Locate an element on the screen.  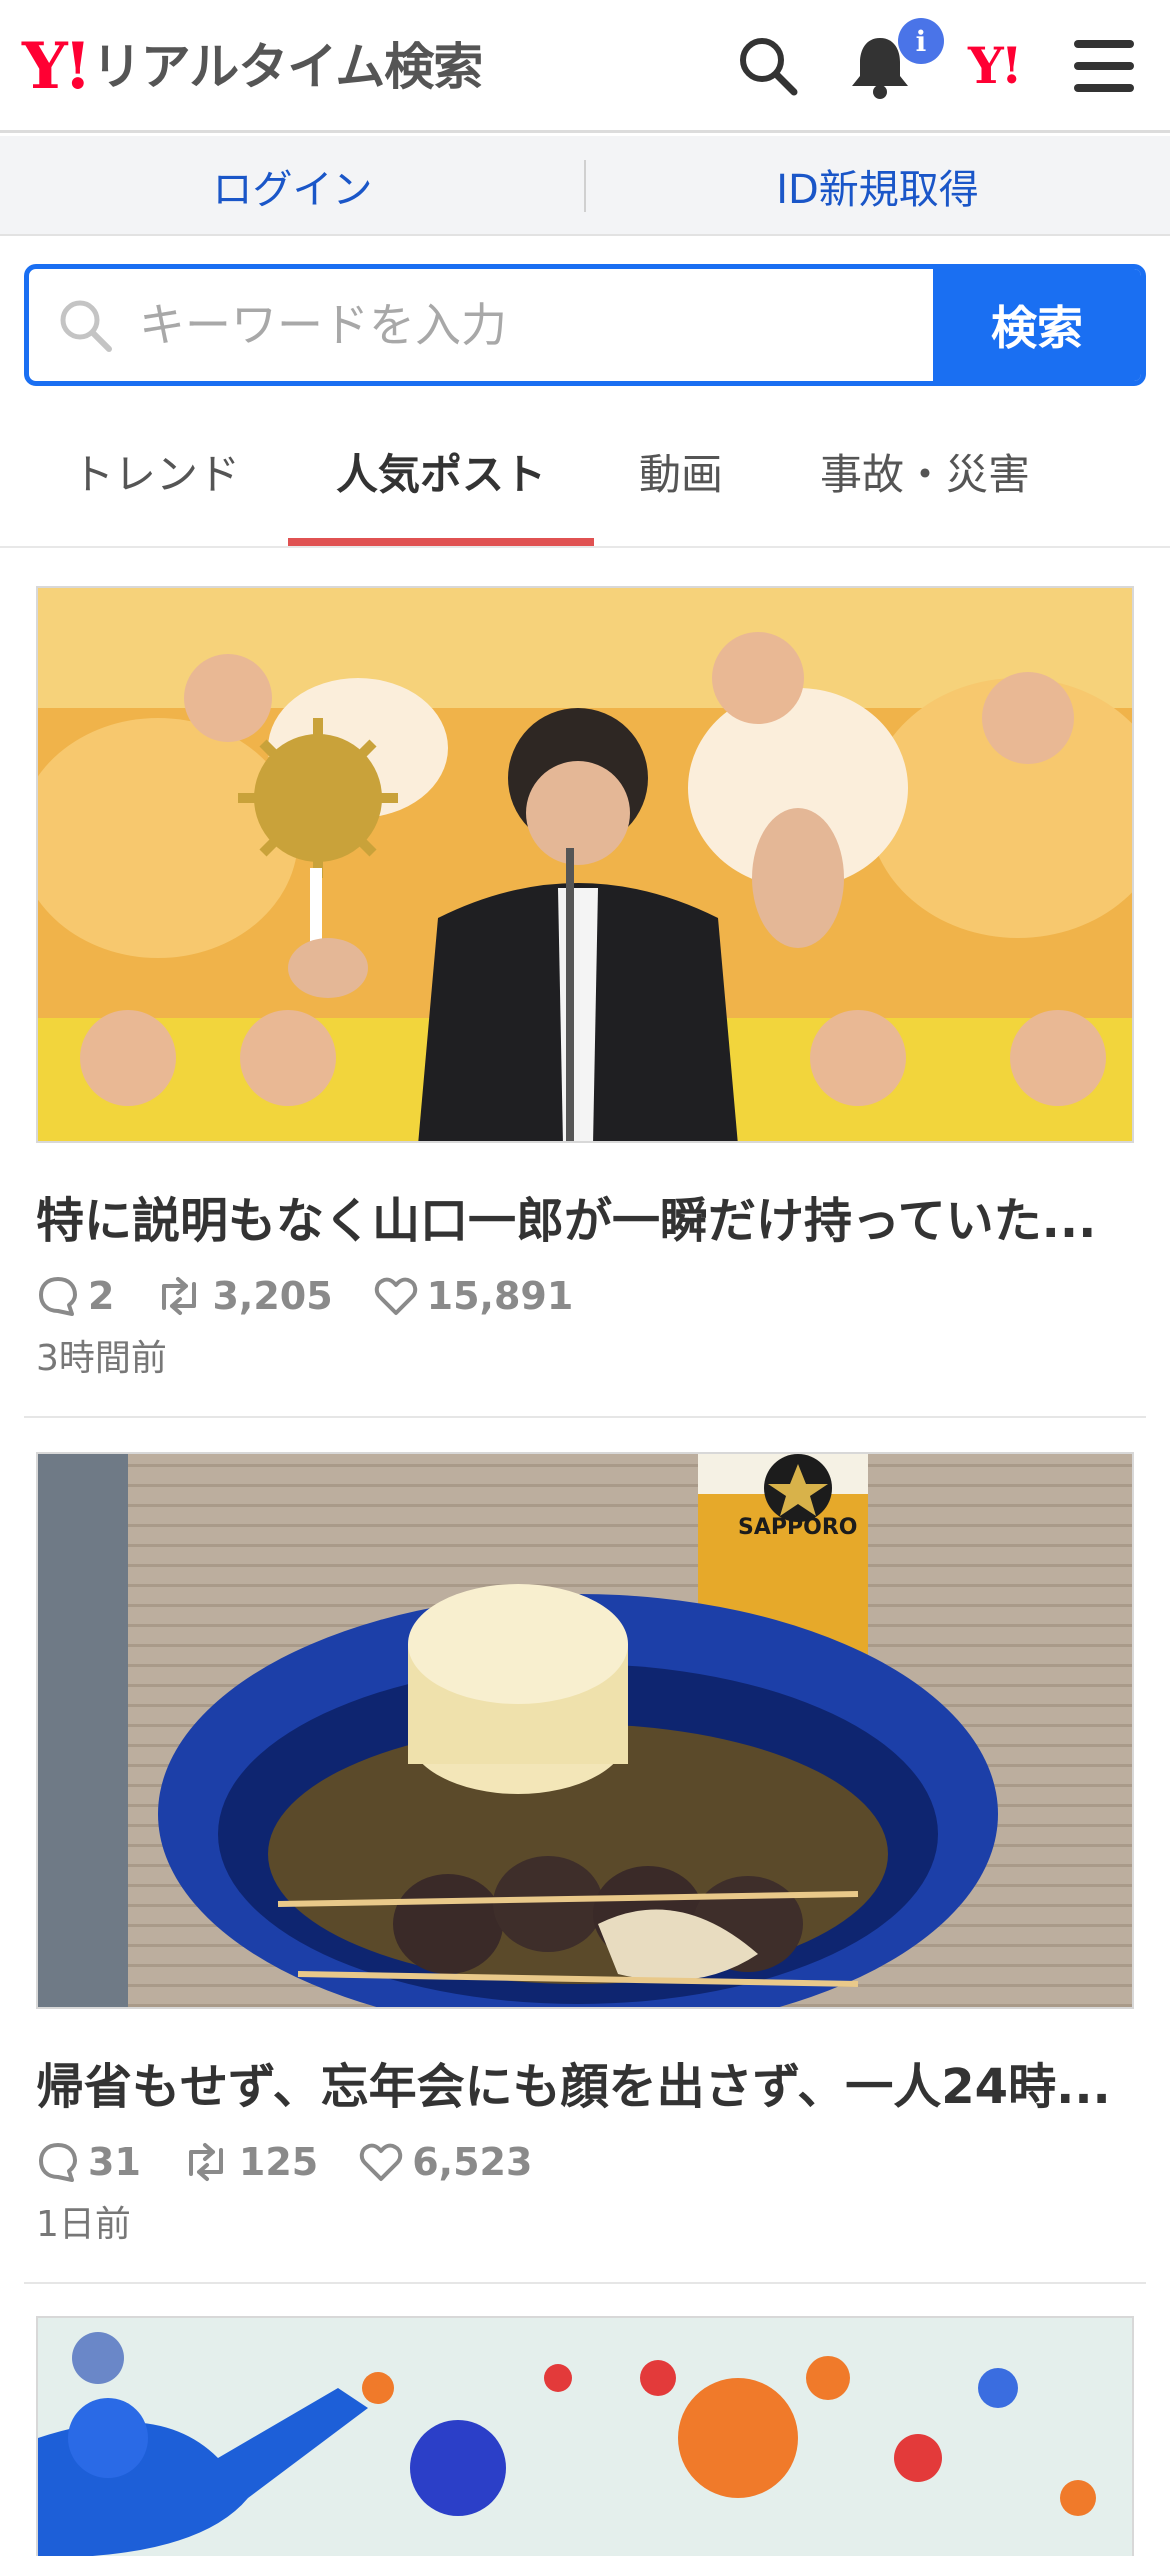
search-button: 検索 is located at coordinates (1037, 325).